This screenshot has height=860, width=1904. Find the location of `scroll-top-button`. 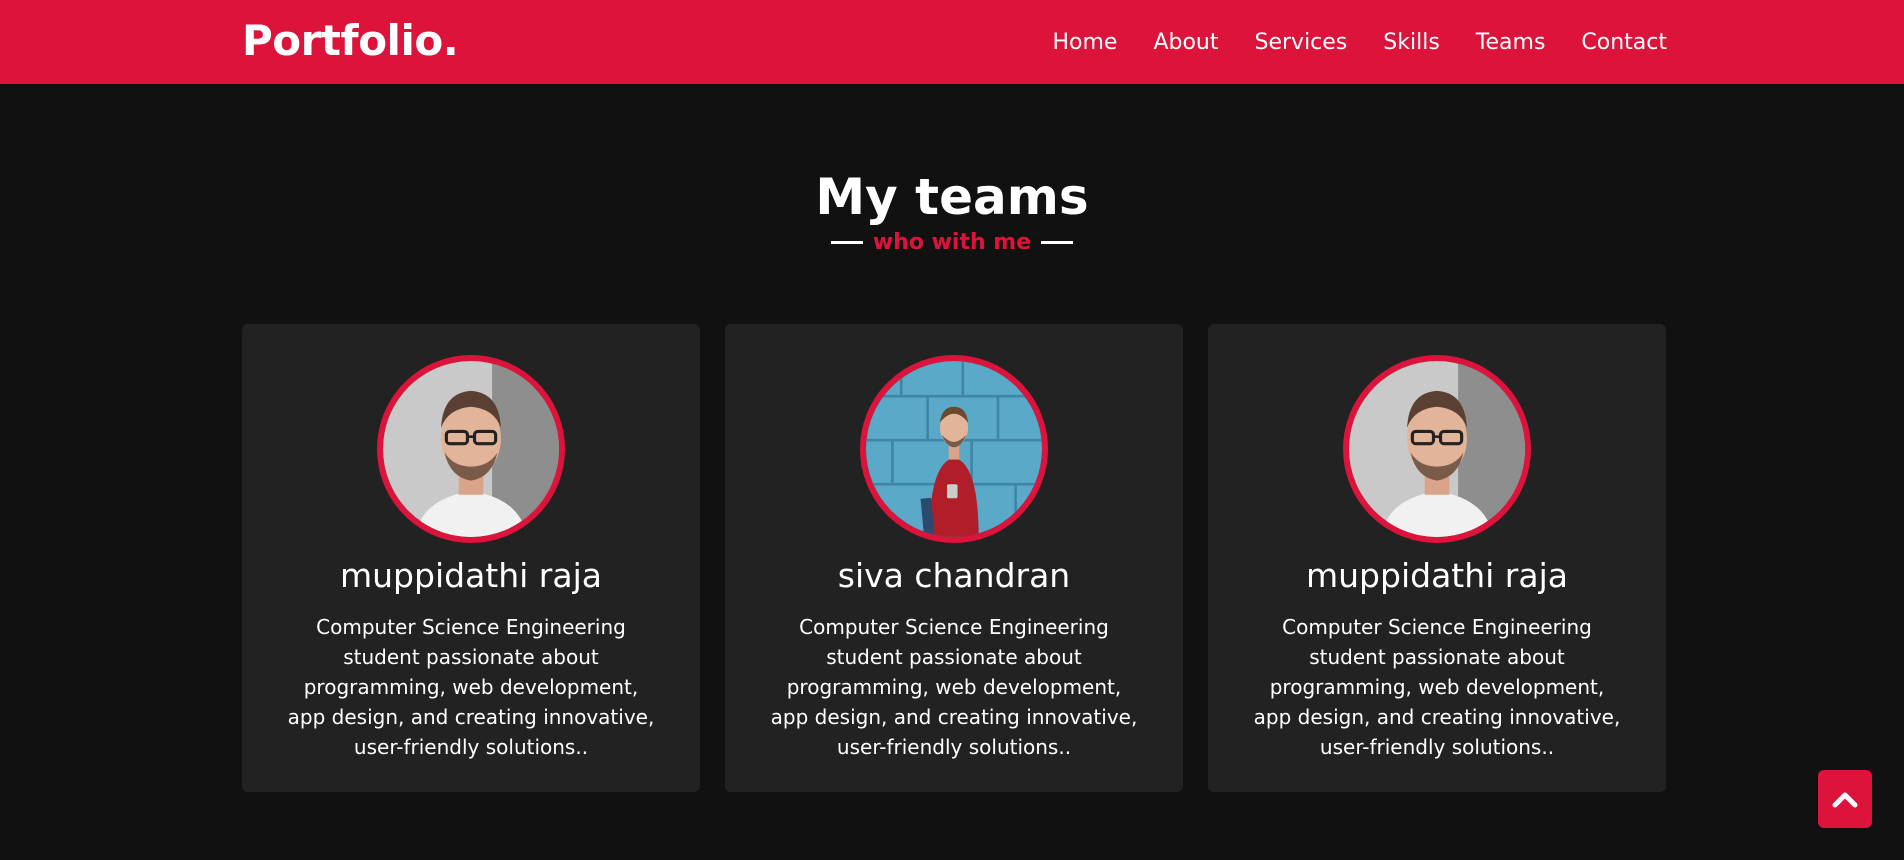

scroll-top-button is located at coordinates (1845, 799).